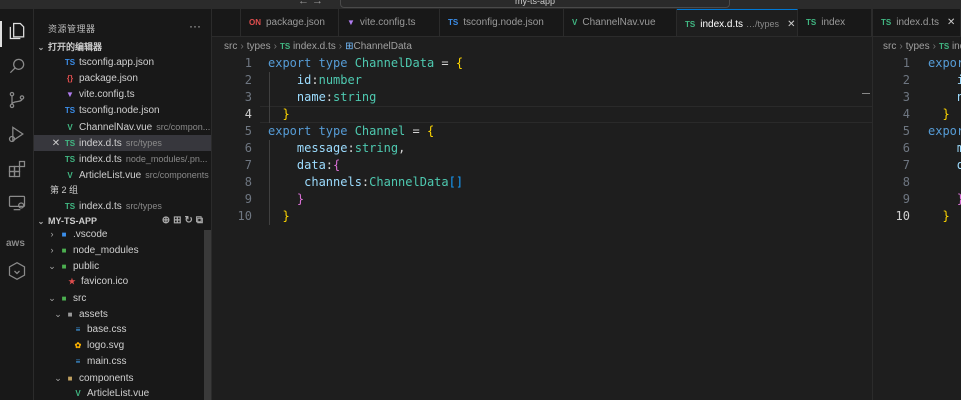 This screenshot has height=400, width=961. I want to click on code-line: channels:ChannelData[], so click(365, 182).